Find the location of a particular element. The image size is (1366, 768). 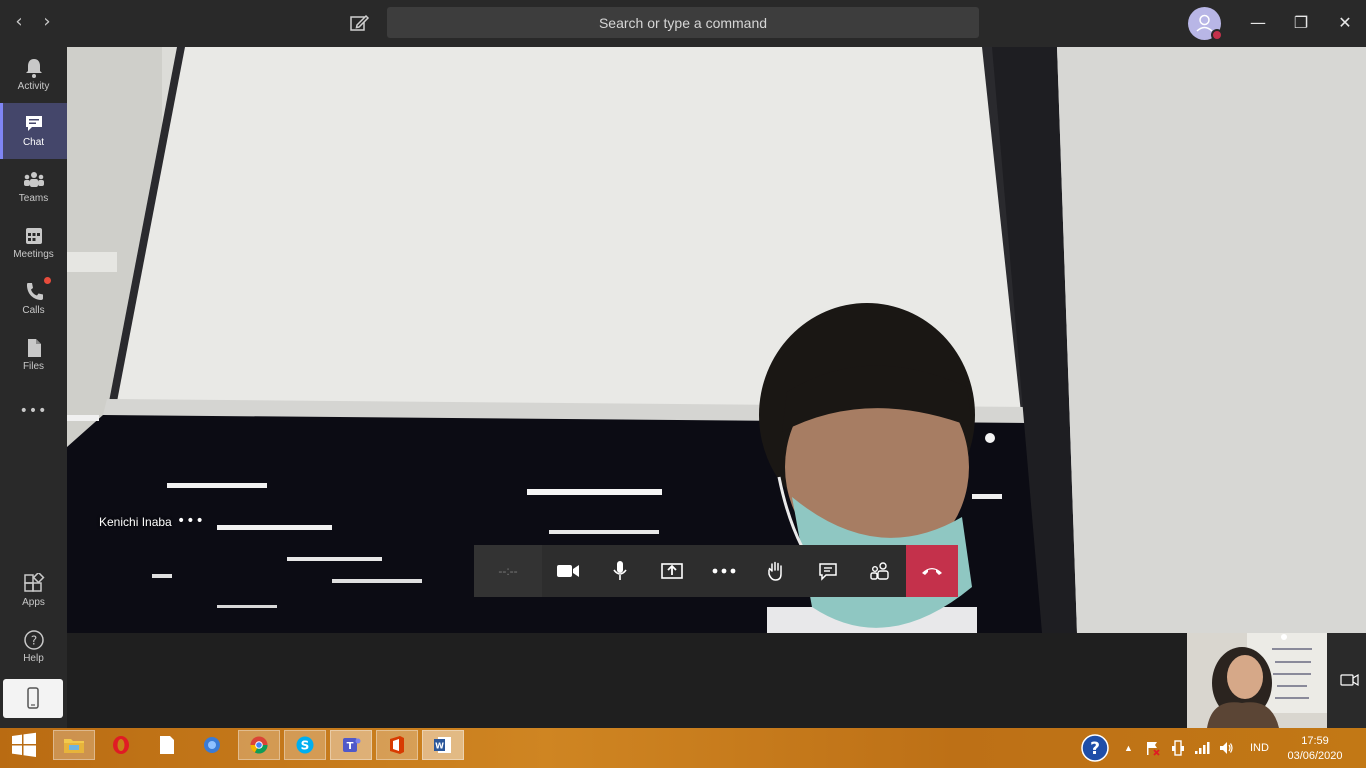

more-icon: ••• is located at coordinates (33, 411).